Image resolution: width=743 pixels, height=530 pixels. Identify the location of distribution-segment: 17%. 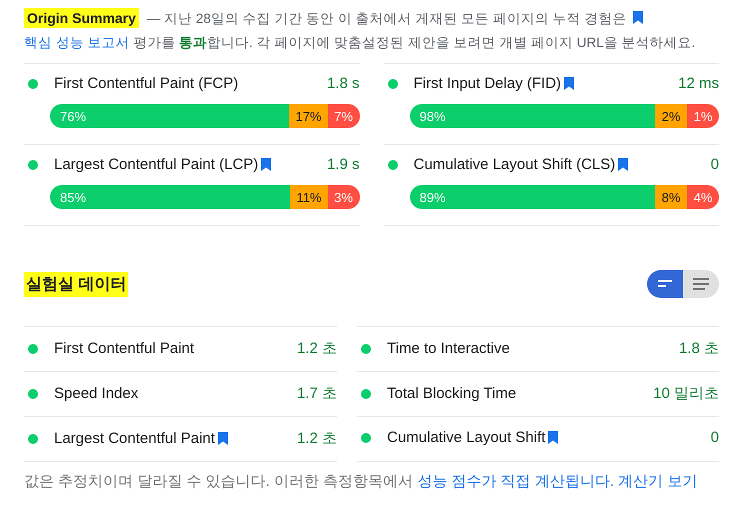
(308, 116).